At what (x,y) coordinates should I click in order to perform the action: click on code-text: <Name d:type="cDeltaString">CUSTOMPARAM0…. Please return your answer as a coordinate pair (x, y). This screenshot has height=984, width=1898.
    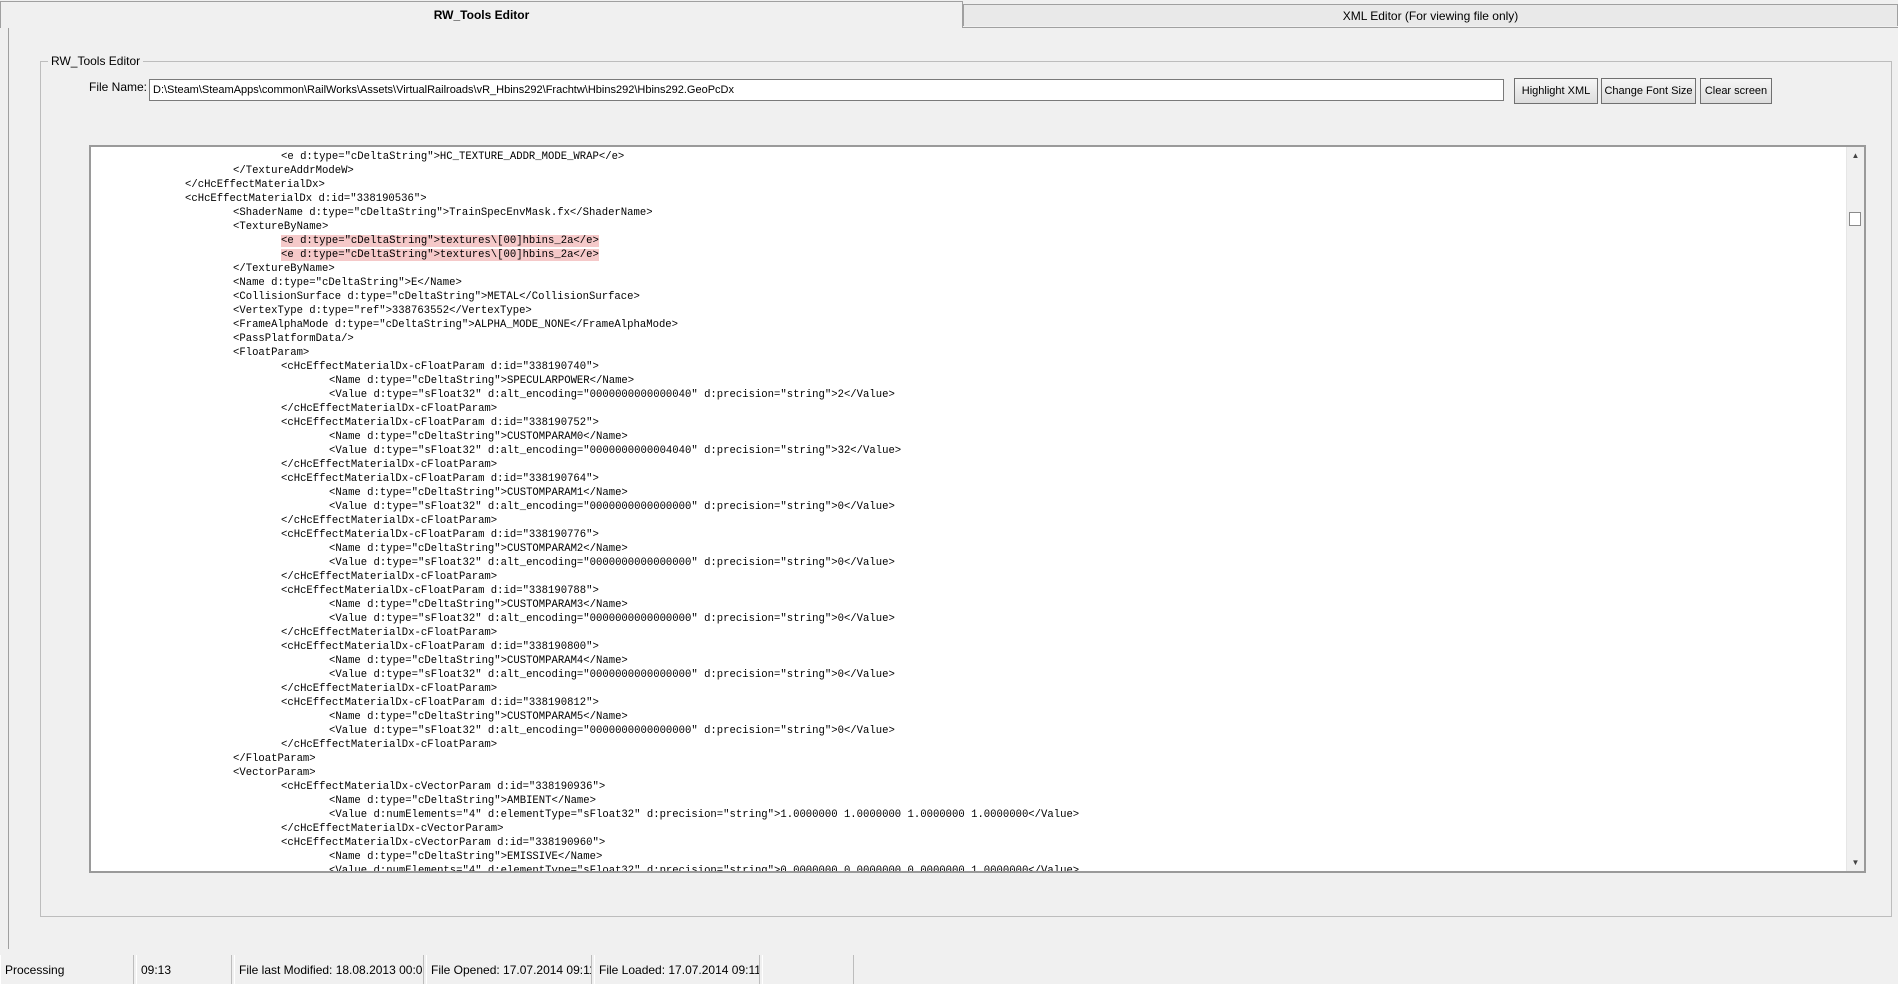
    Looking at the image, I should click on (478, 437).